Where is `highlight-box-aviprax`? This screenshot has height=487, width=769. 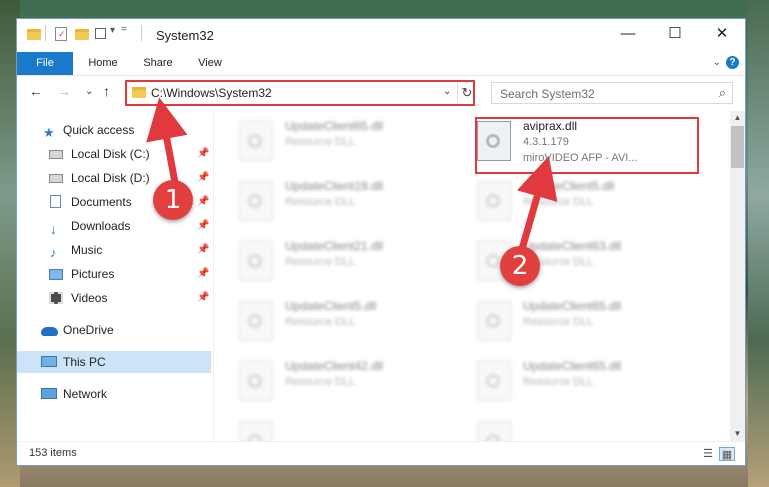 highlight-box-aviprax is located at coordinates (587, 145).